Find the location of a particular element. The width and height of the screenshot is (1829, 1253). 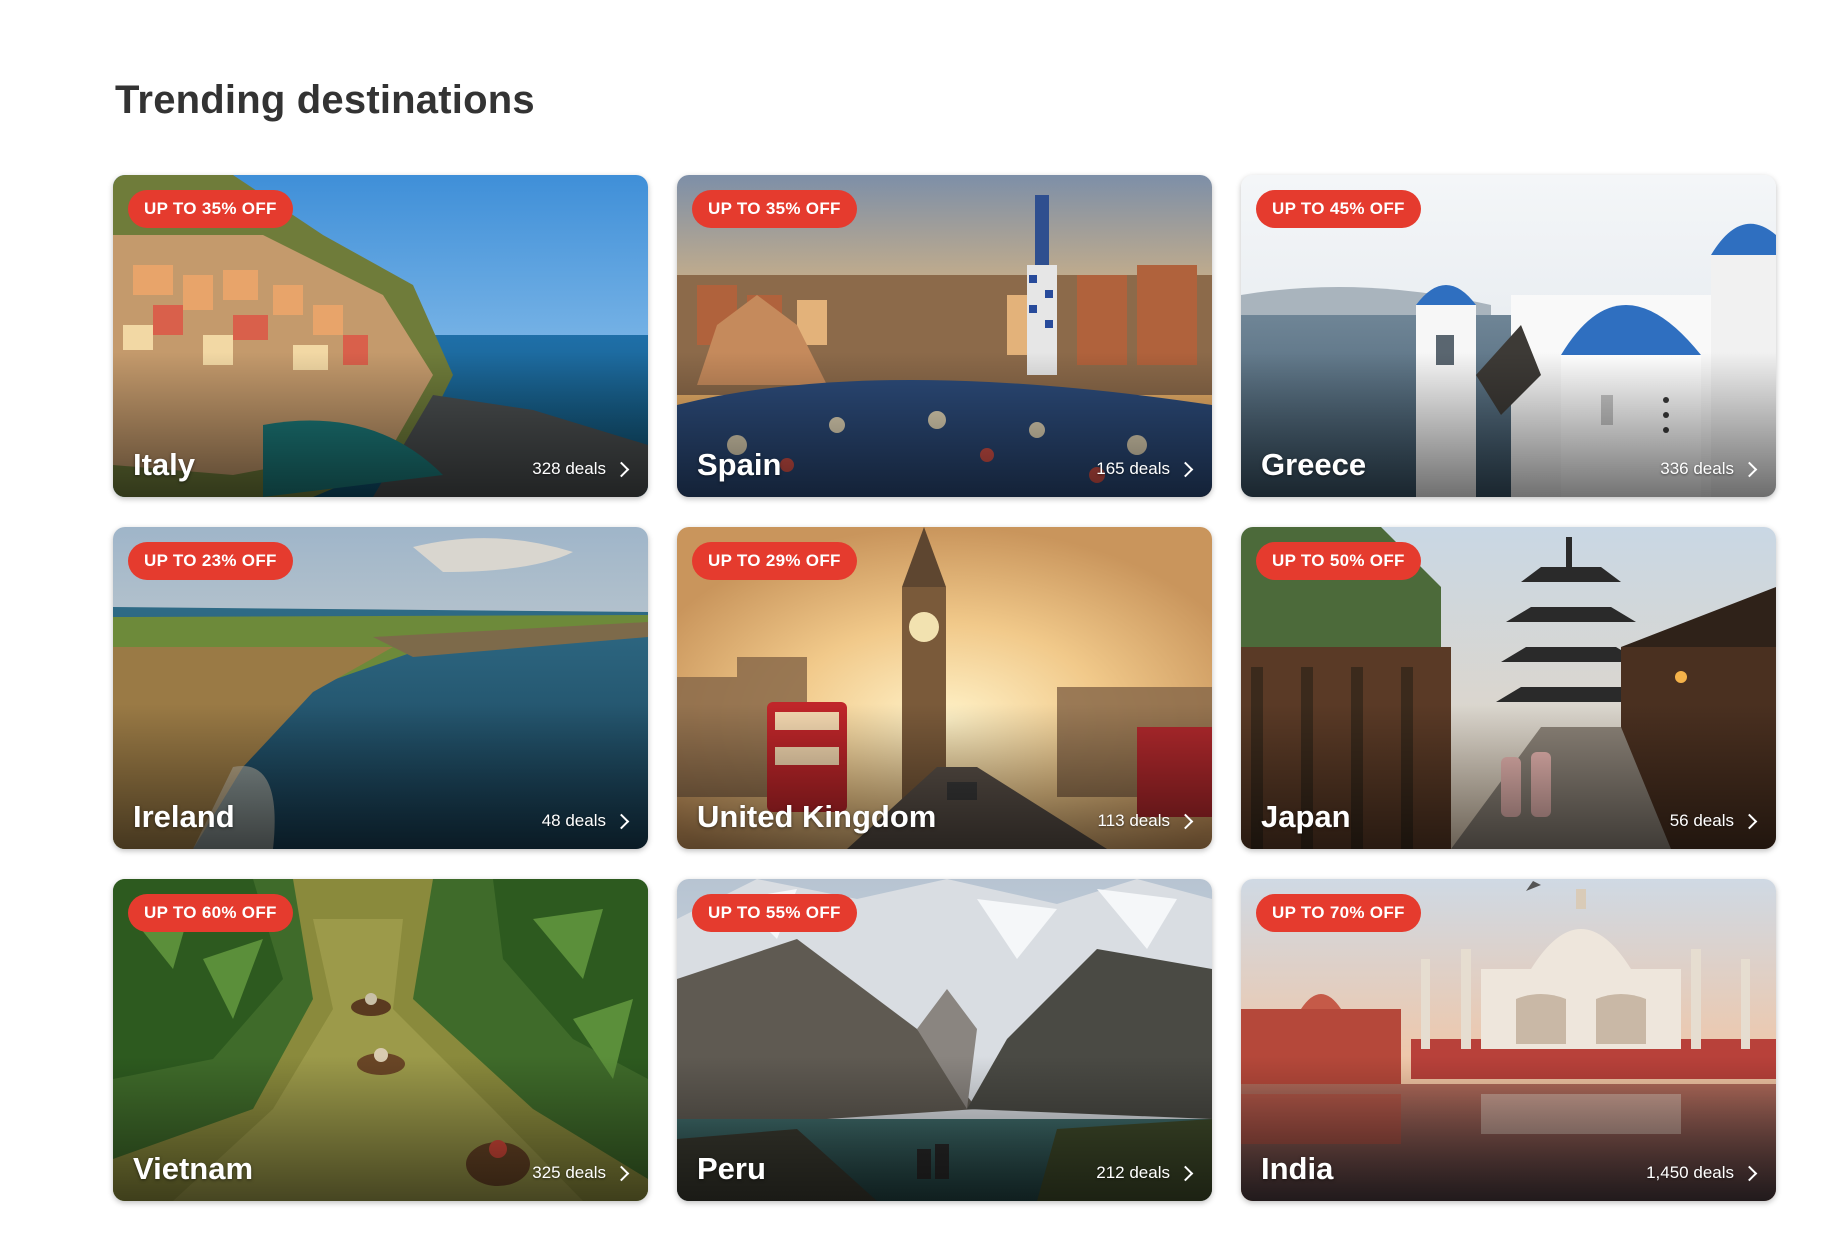

discount-badge: UP TO 55% OFF is located at coordinates (774, 913).